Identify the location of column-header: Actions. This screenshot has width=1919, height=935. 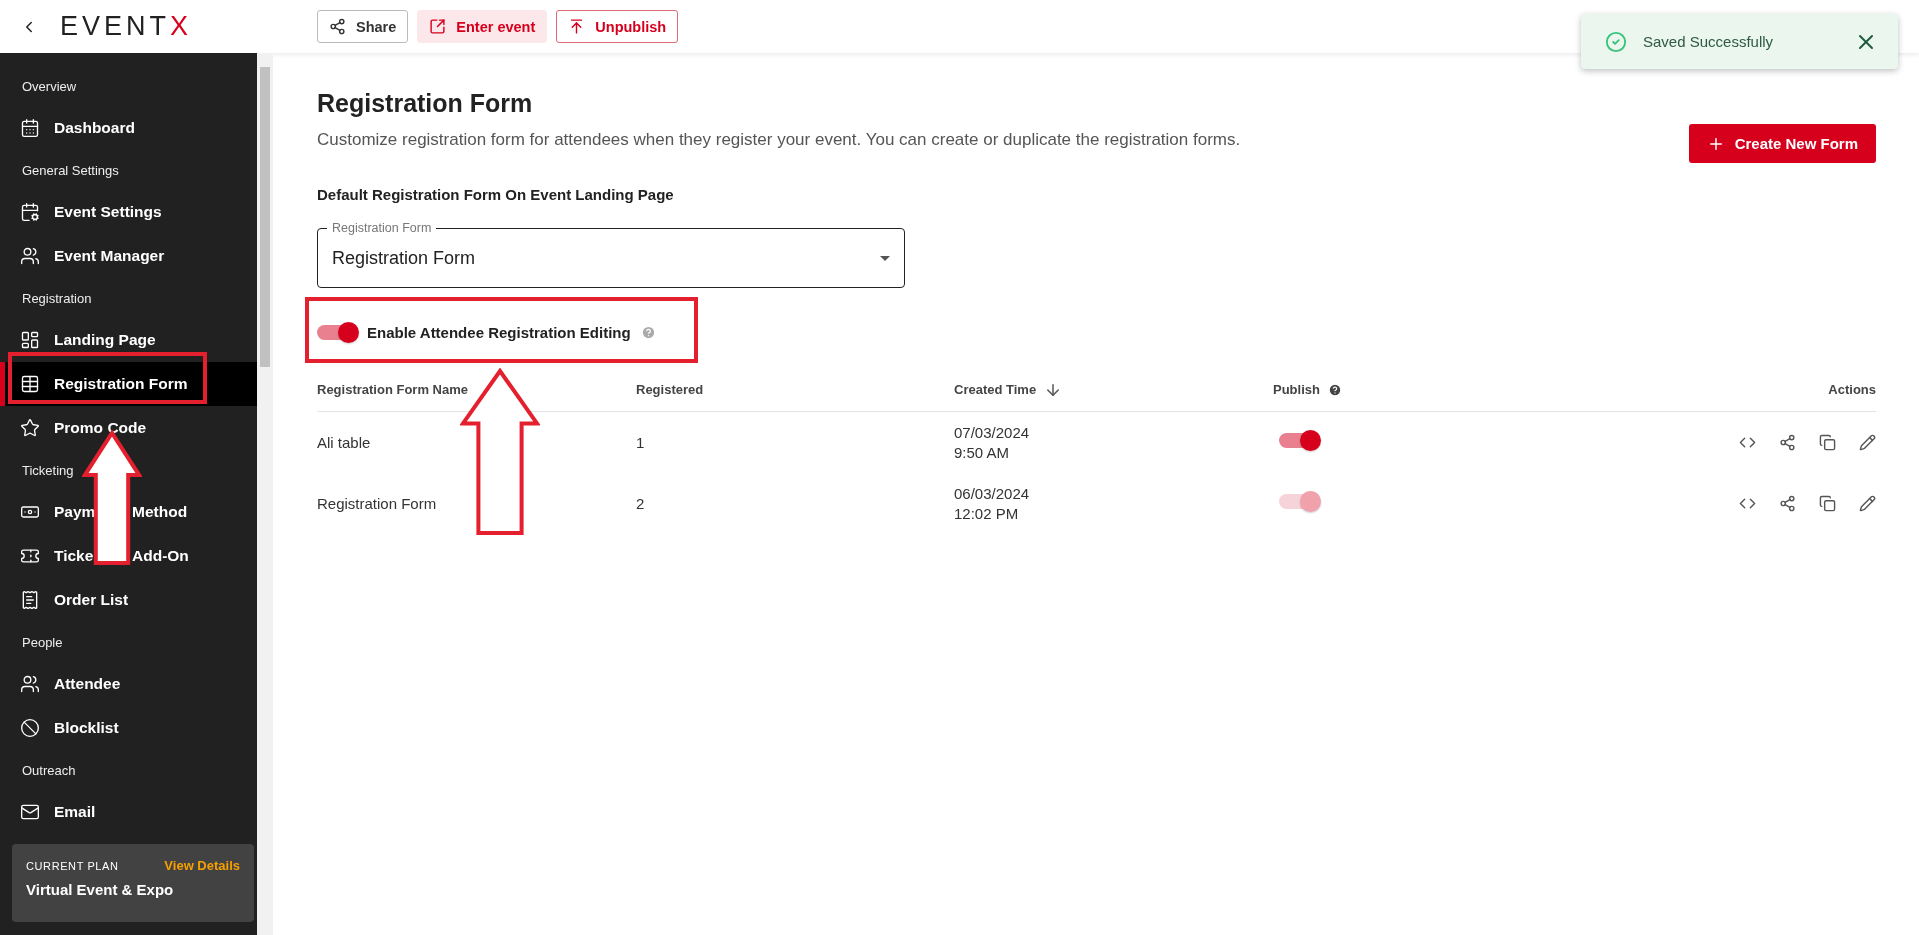
(1852, 389).